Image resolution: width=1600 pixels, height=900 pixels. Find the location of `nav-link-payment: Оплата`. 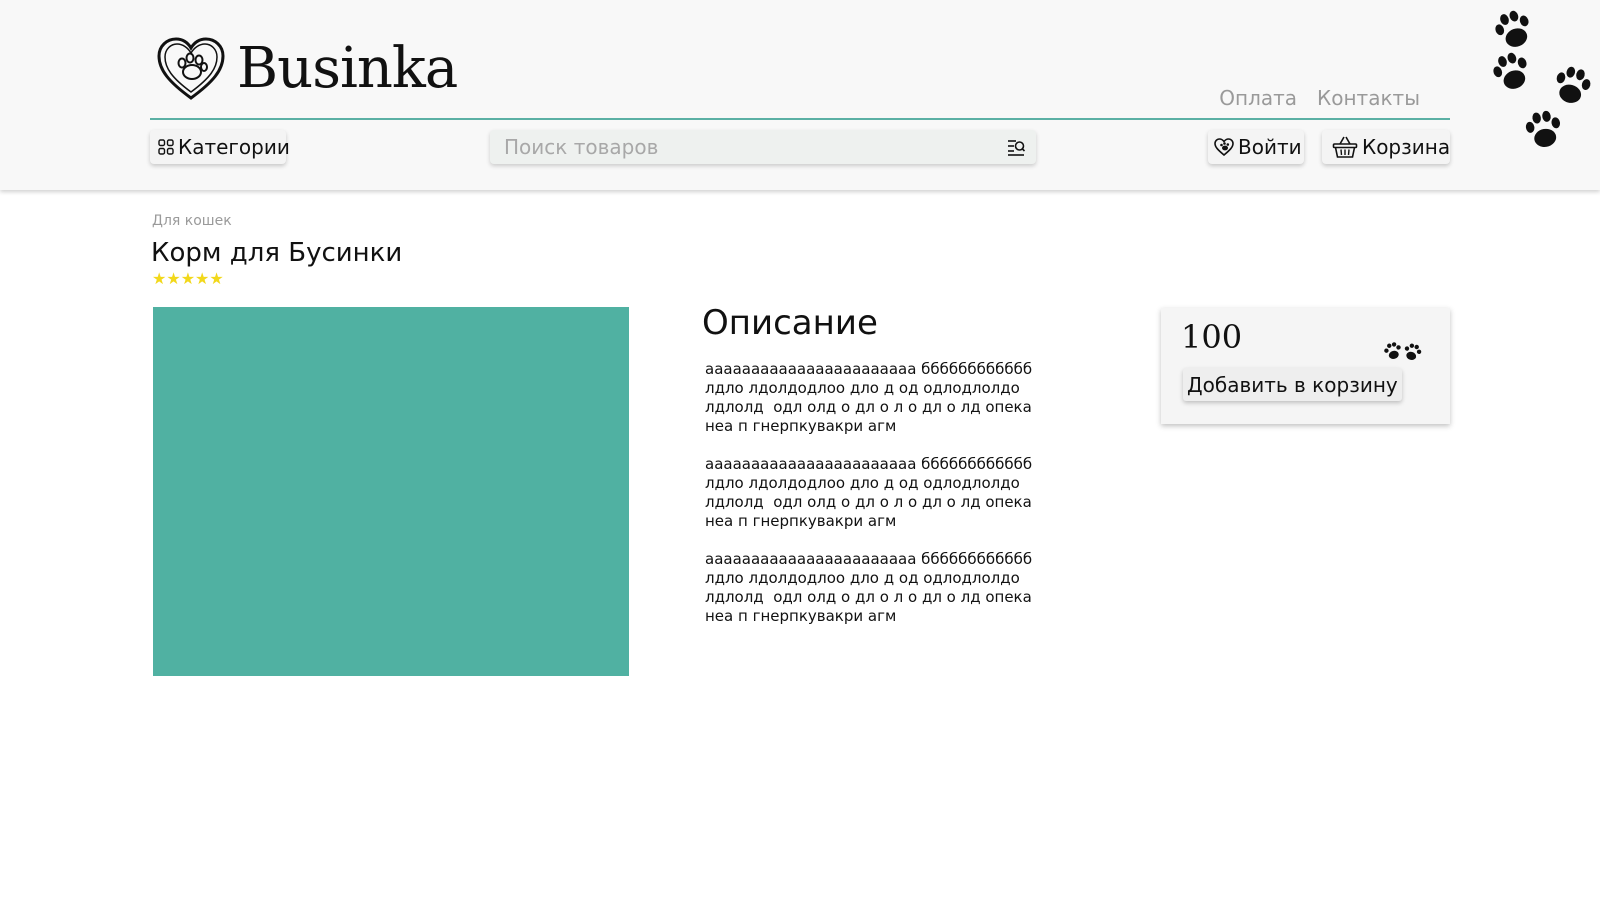

nav-link-payment: Оплата is located at coordinates (1258, 98).